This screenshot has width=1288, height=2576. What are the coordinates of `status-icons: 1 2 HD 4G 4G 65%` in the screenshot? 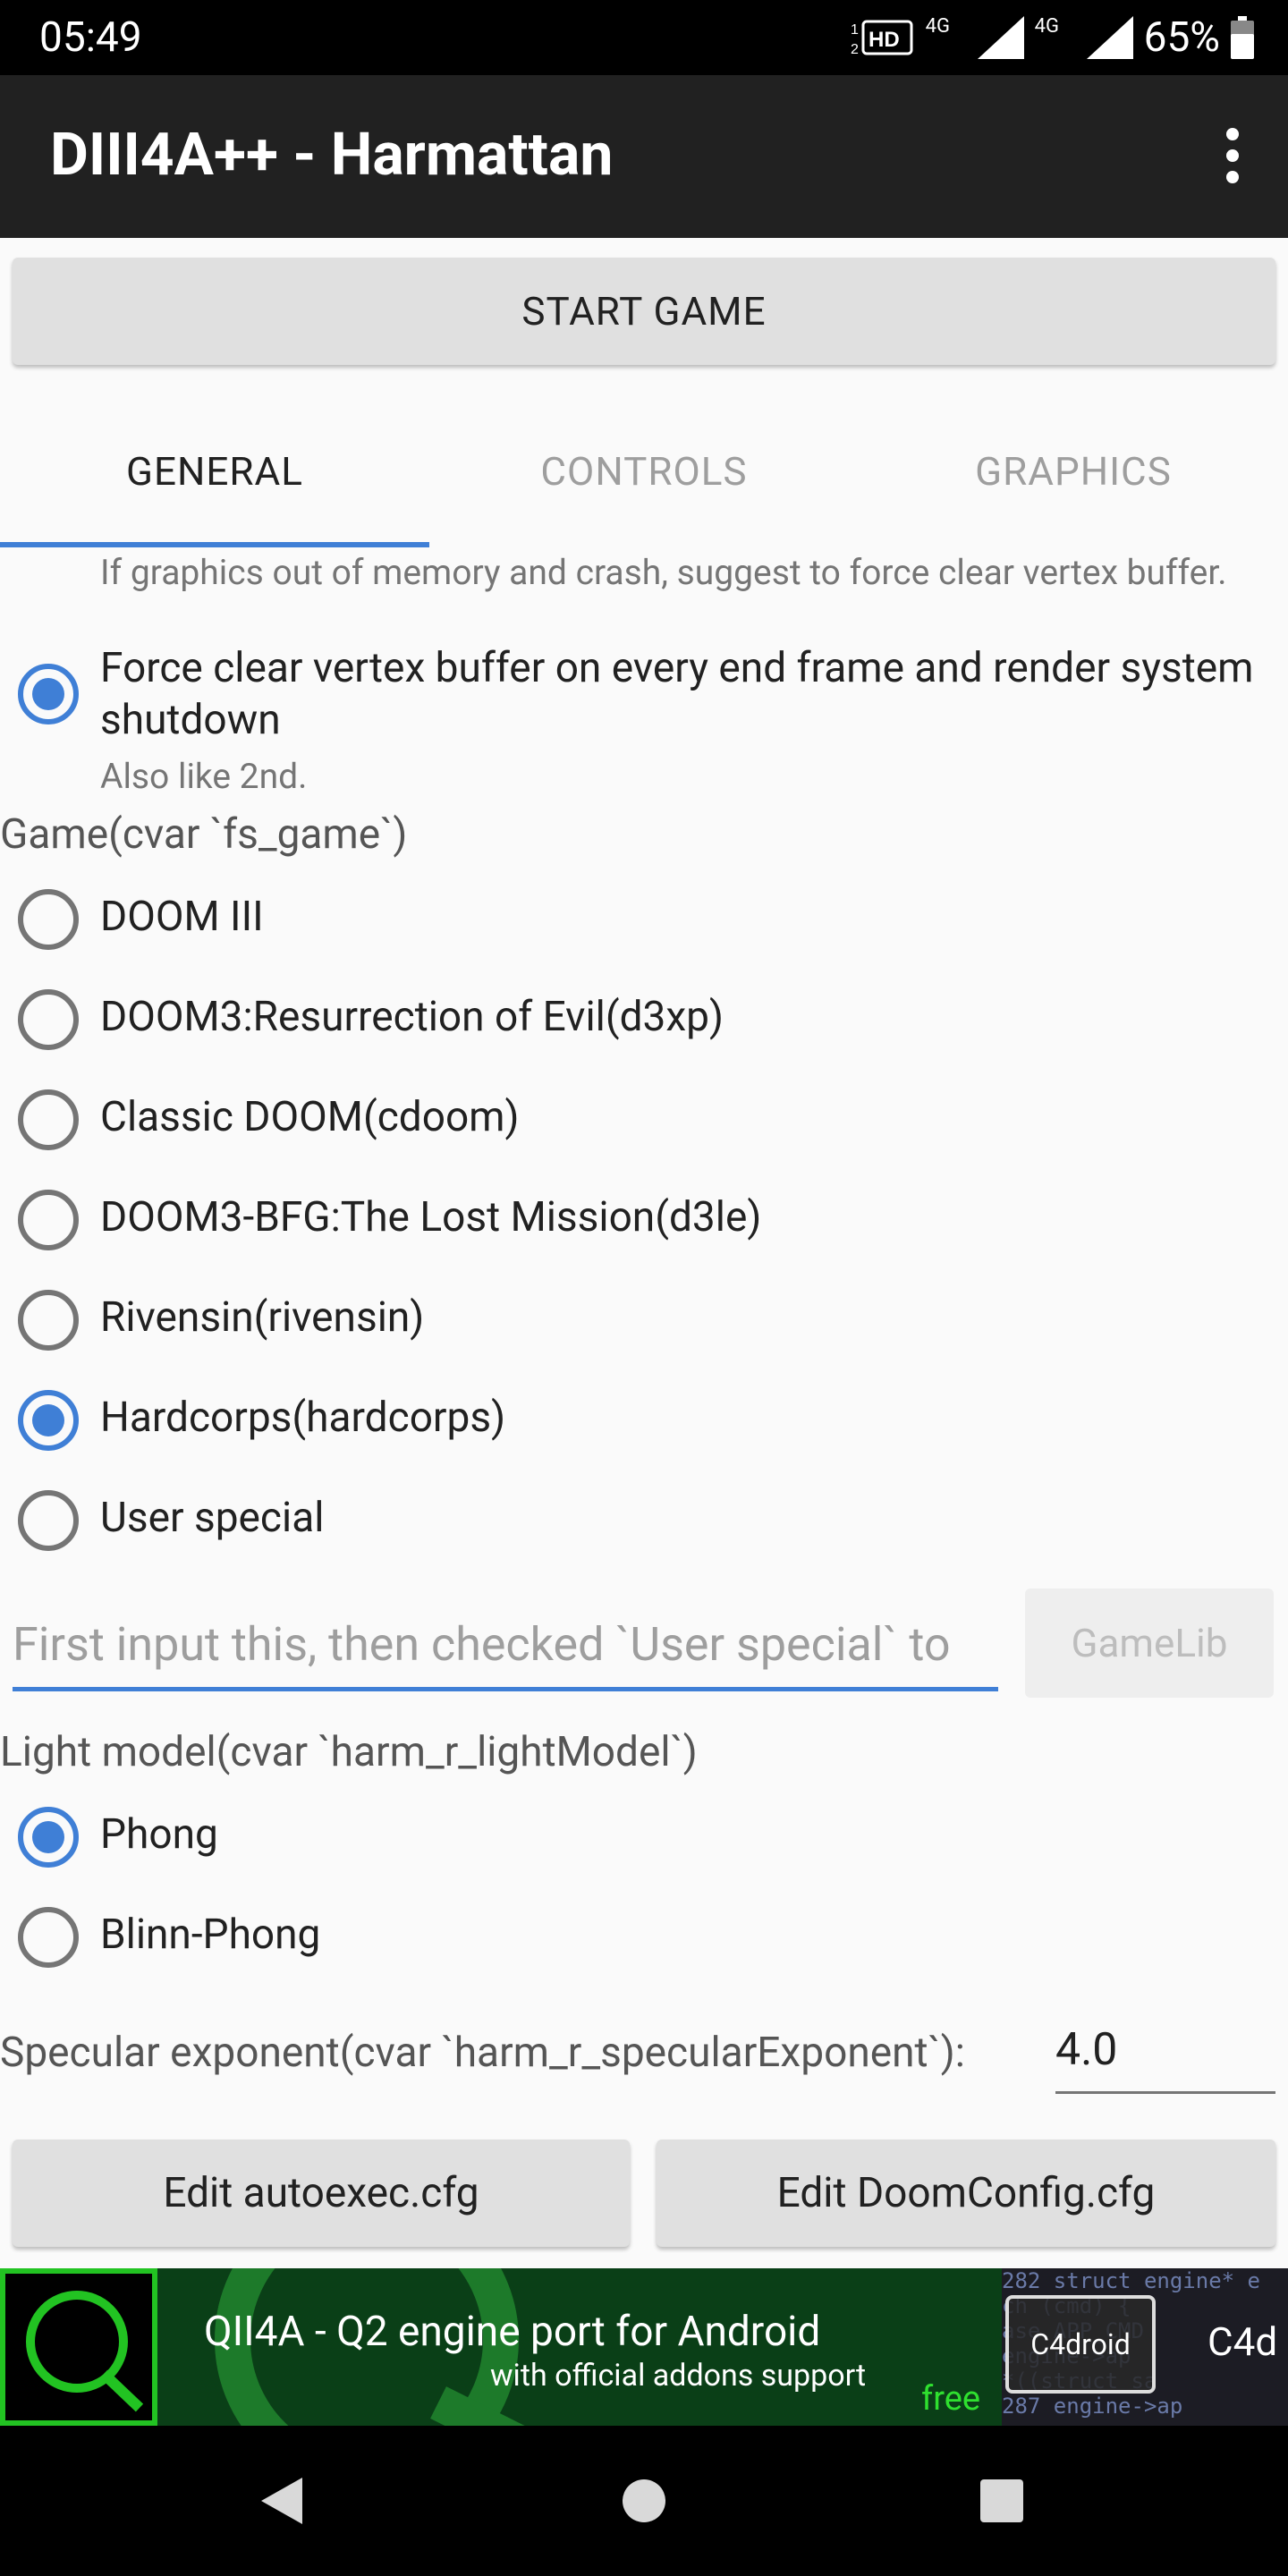 It's located at (1052, 37).